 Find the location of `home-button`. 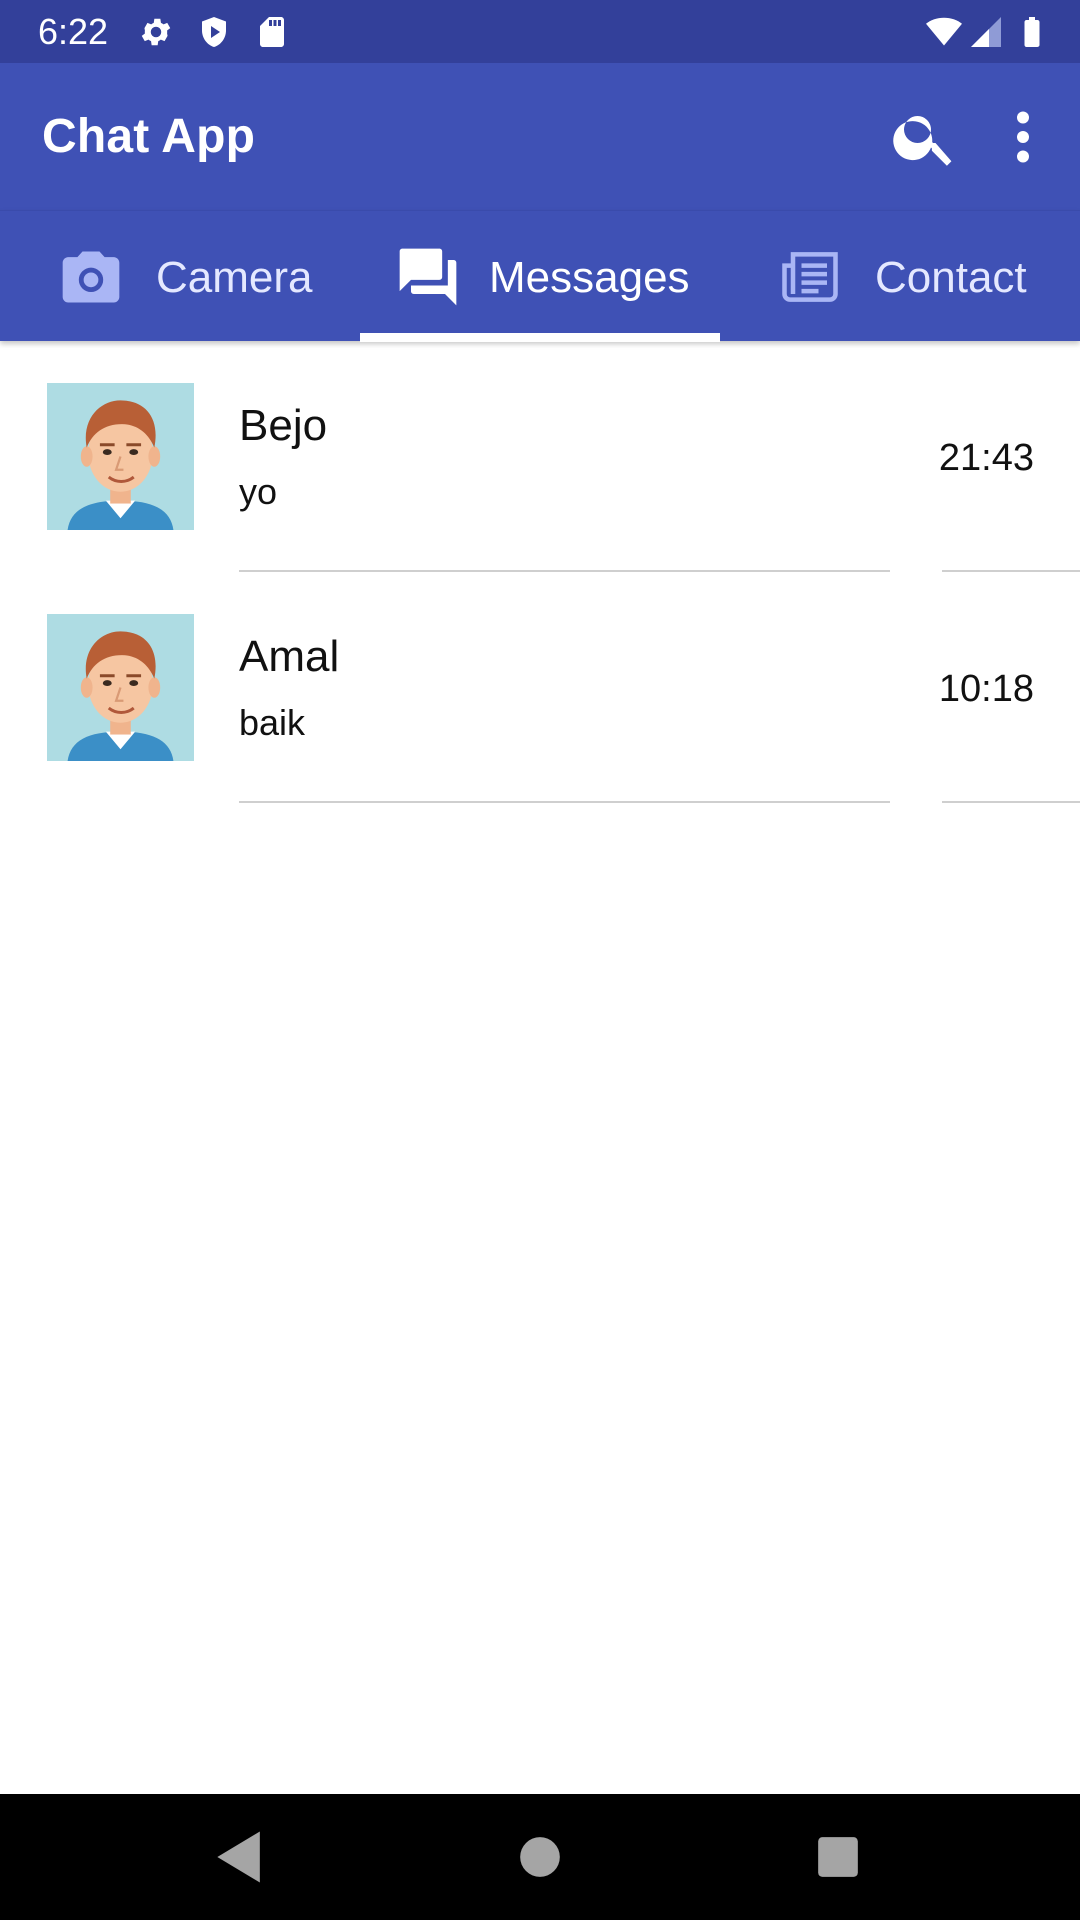

home-button is located at coordinates (540, 1857).